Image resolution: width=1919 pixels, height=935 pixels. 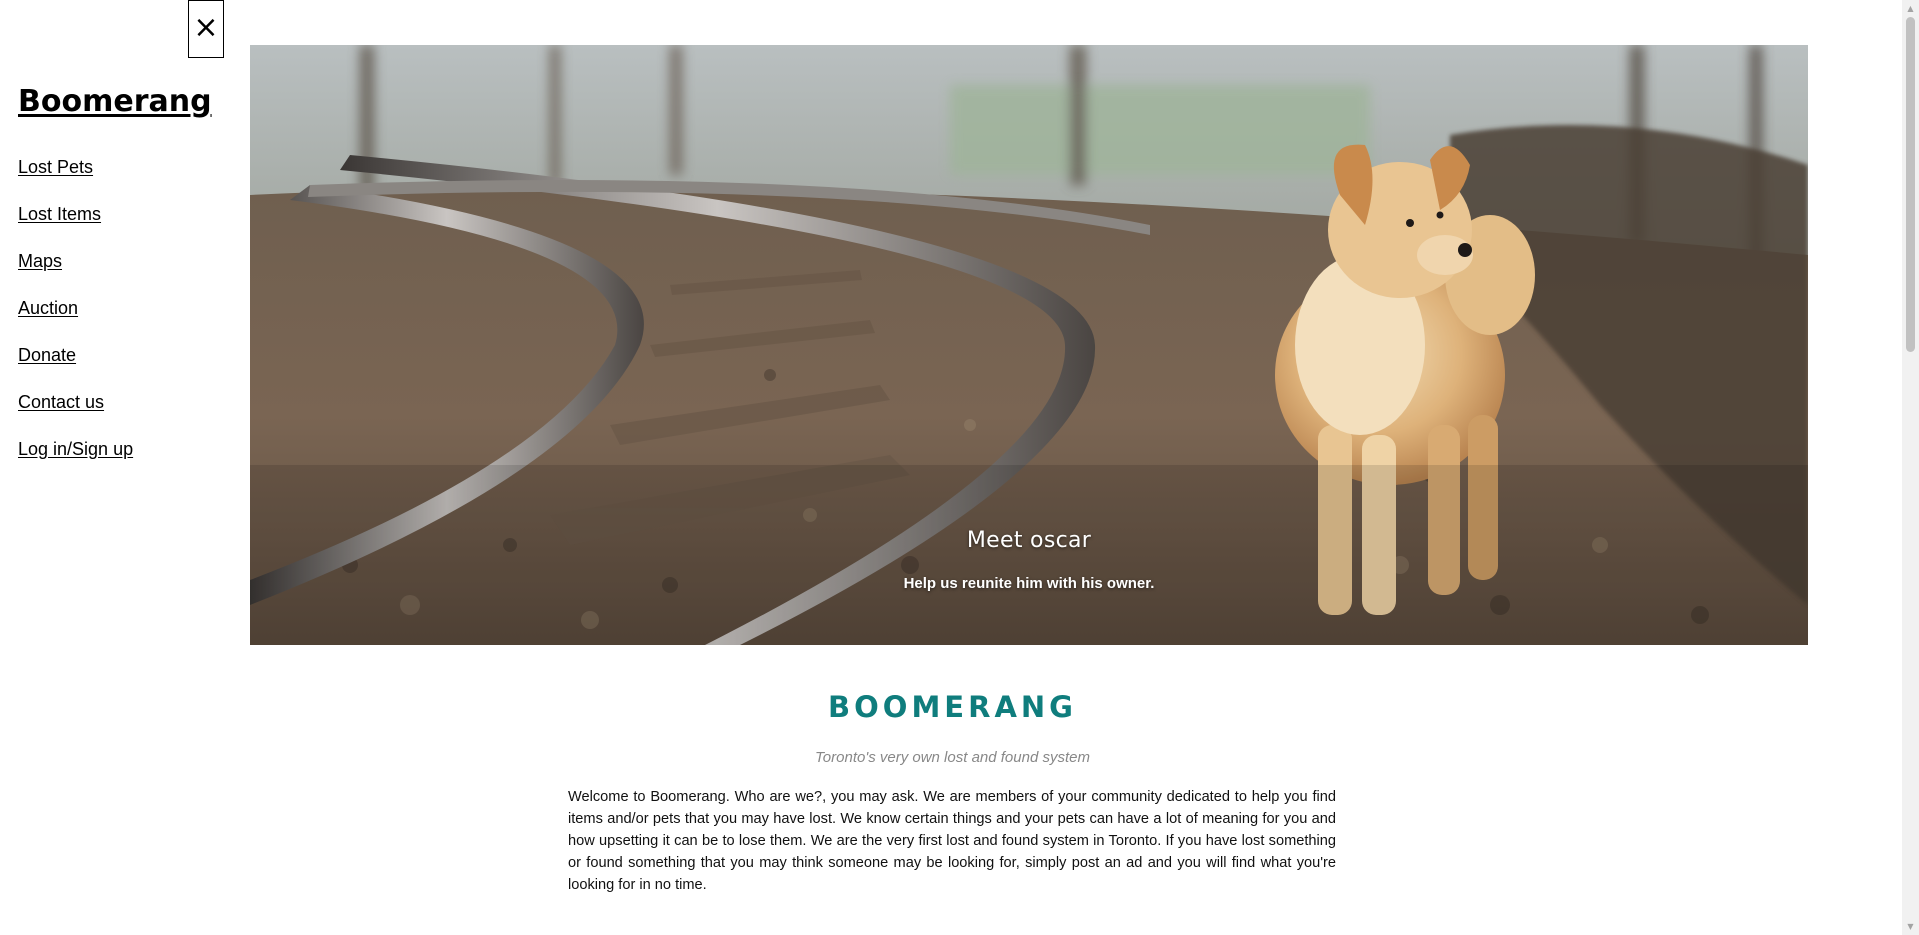 I want to click on nav-item-login-signup: Log in/Sign up, so click(x=75, y=449).